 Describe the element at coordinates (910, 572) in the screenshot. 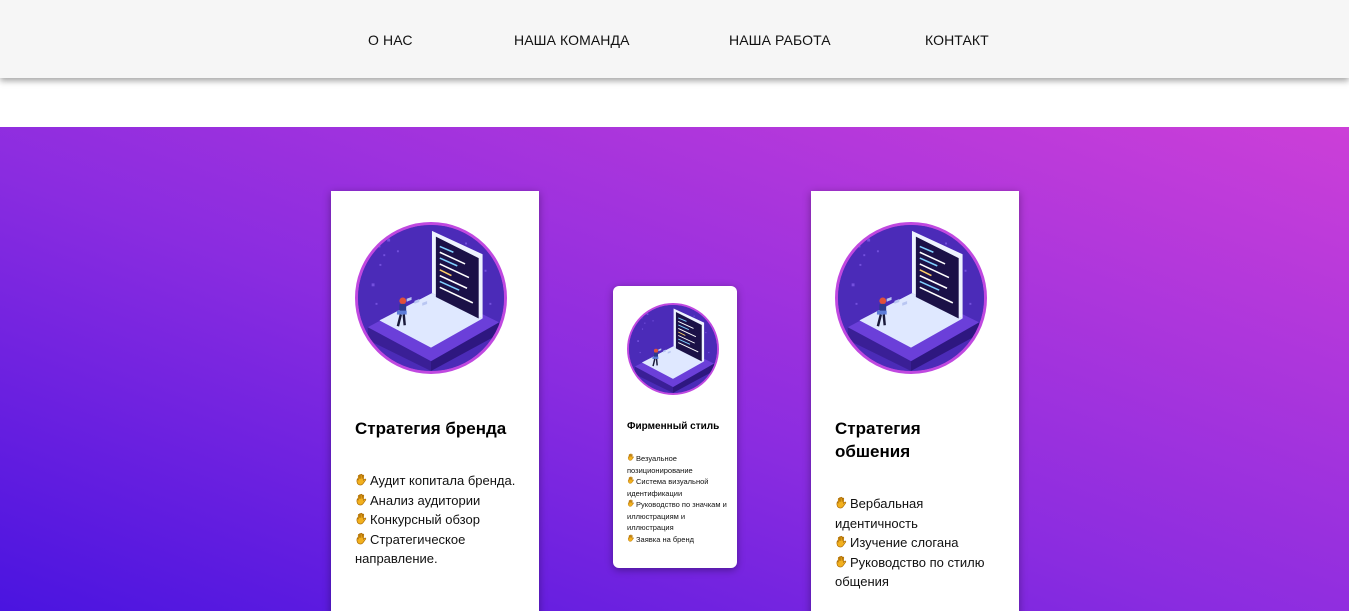

I see `list-item: Руководство по стилю общения` at that location.